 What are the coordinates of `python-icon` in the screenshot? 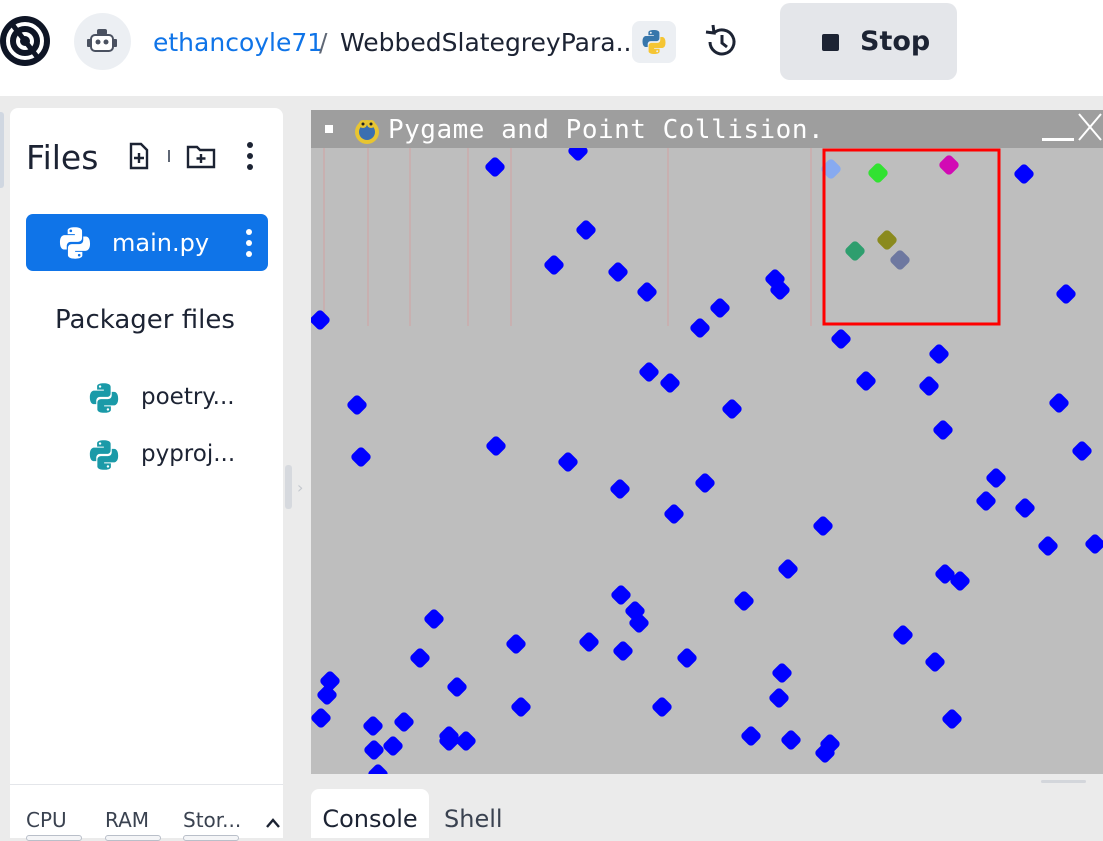 It's located at (654, 42).